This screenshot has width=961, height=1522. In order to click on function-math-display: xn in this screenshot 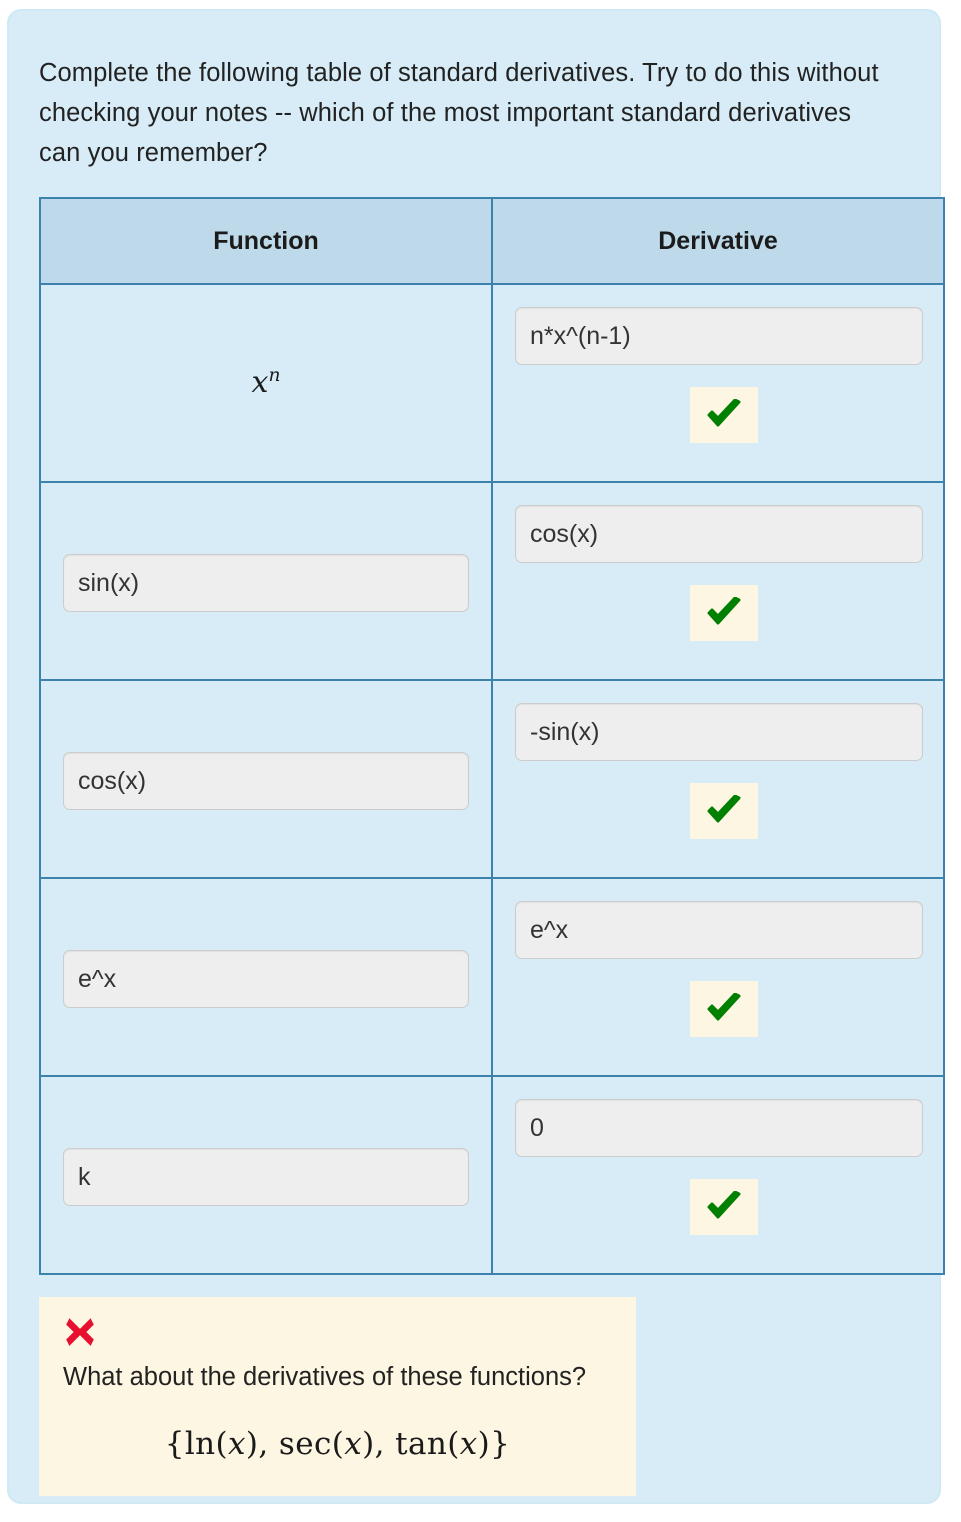, I will do `click(266, 383)`.